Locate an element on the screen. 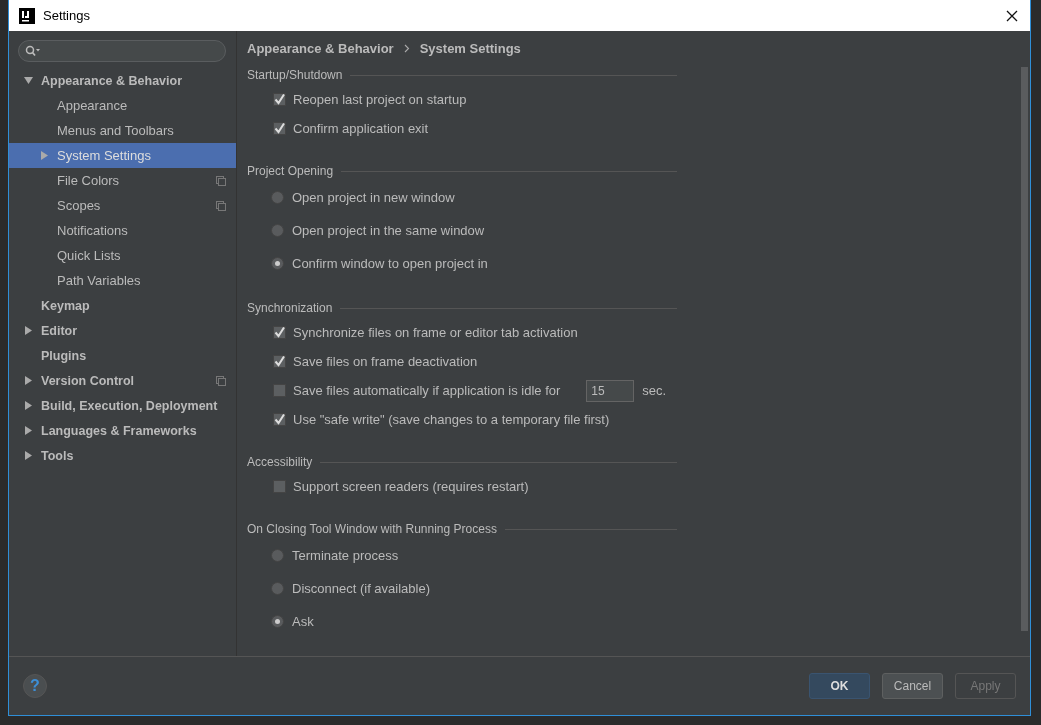 Image resolution: width=1041 pixels, height=725 pixels. section-title: Project Opening is located at coordinates (290, 171).